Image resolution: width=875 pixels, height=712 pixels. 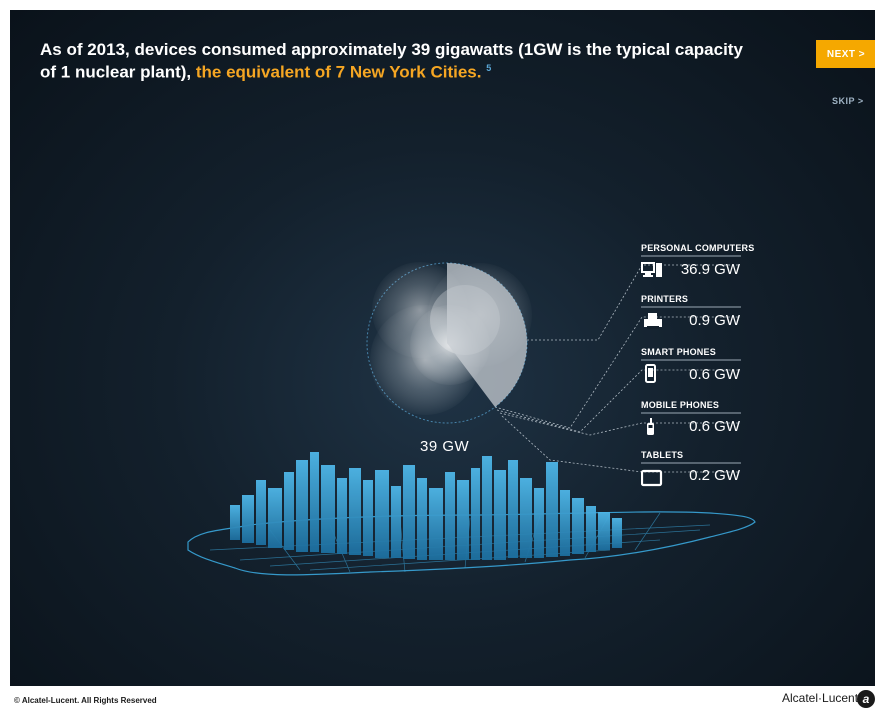 What do you see at coordinates (85, 700) in the screenshot?
I see `copyright-text: © Alcatel-Lucent. All Rights Reserved` at bounding box center [85, 700].